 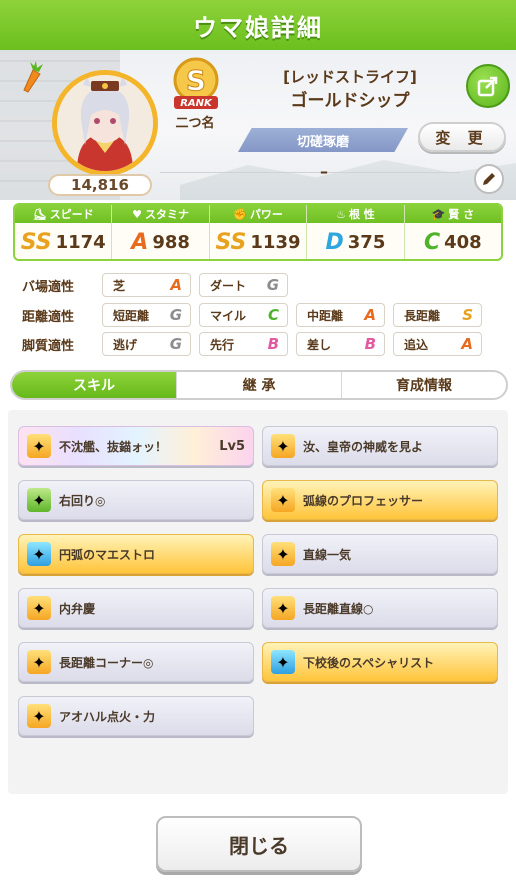 What do you see at coordinates (461, 214) in the screenshot?
I see `stat-label: 賢 さ` at bounding box center [461, 214].